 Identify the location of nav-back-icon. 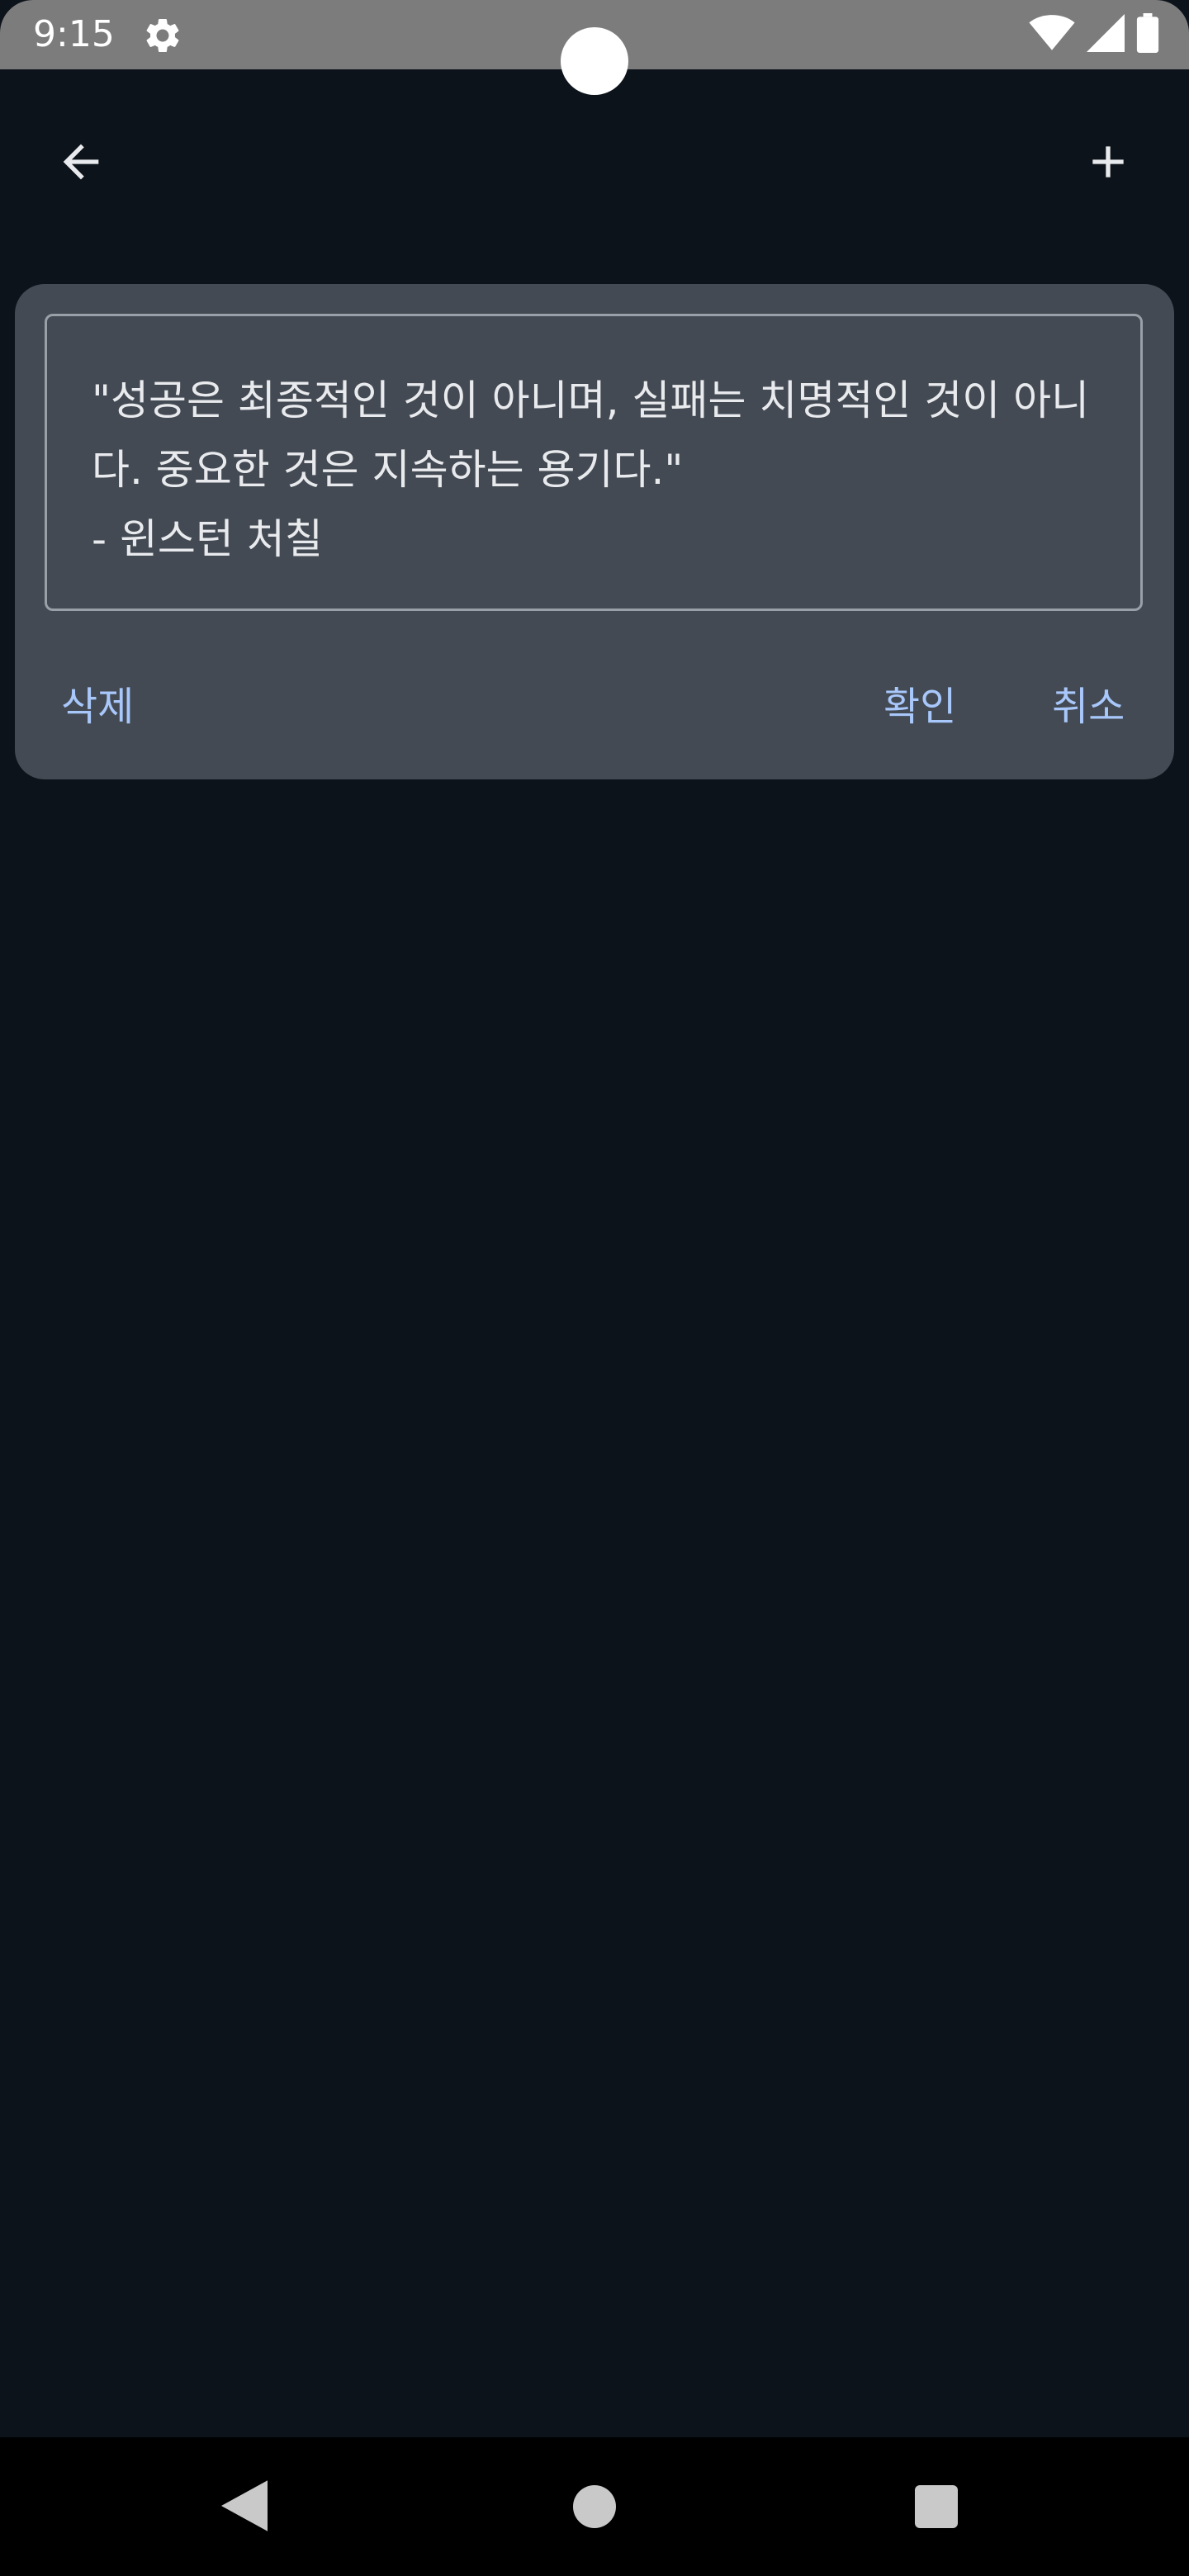
(244, 2507).